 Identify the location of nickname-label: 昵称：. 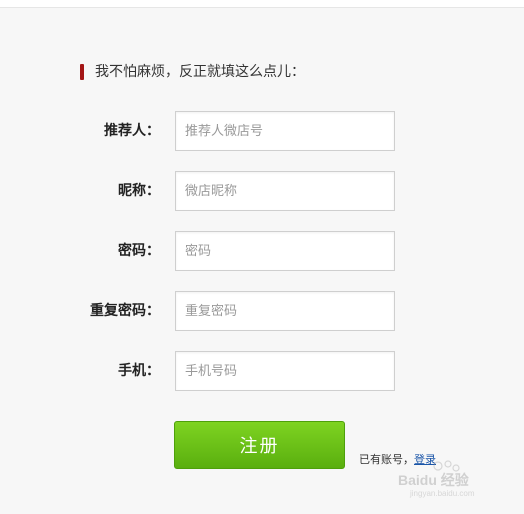
(139, 191).